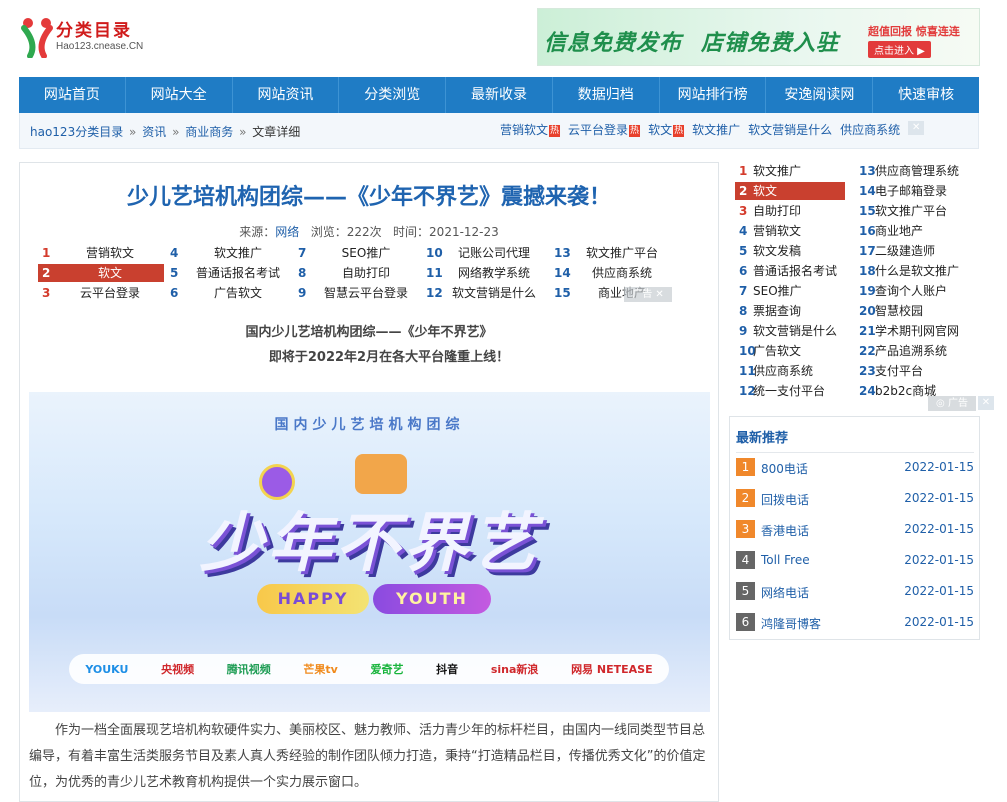 This screenshot has height=802, width=1007. What do you see at coordinates (914, 371) in the screenshot?
I see `sidebar-keyword: 23支付平台` at bounding box center [914, 371].